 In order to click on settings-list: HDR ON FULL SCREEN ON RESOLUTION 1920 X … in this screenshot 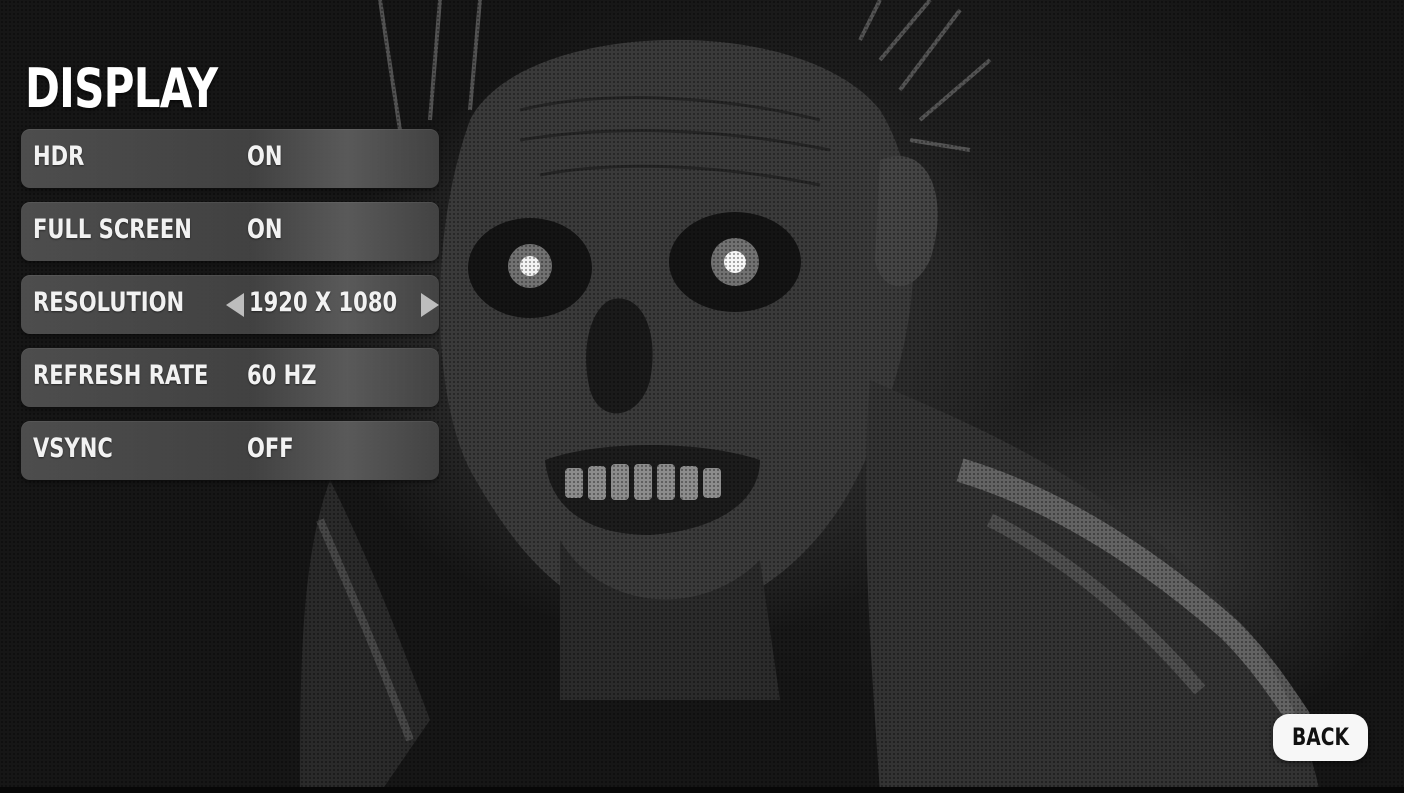, I will do `click(230, 311)`.